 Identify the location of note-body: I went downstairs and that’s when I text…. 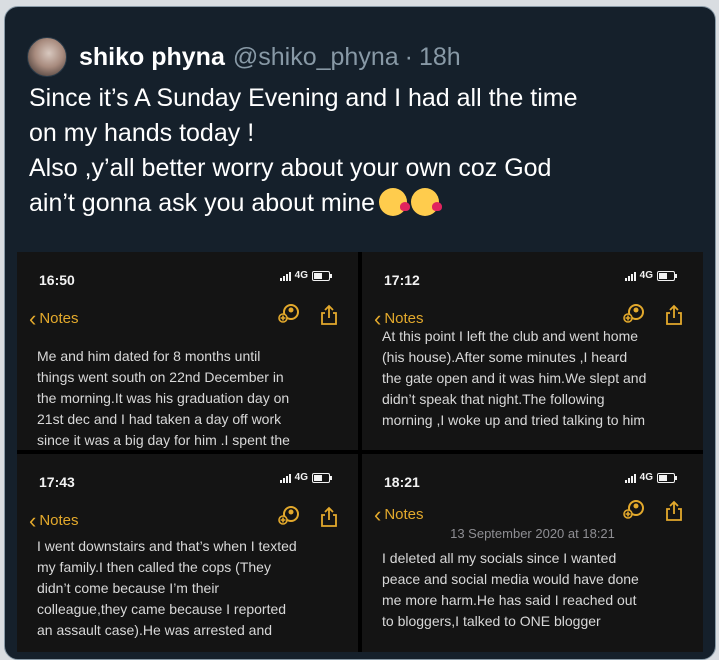
(167, 588).